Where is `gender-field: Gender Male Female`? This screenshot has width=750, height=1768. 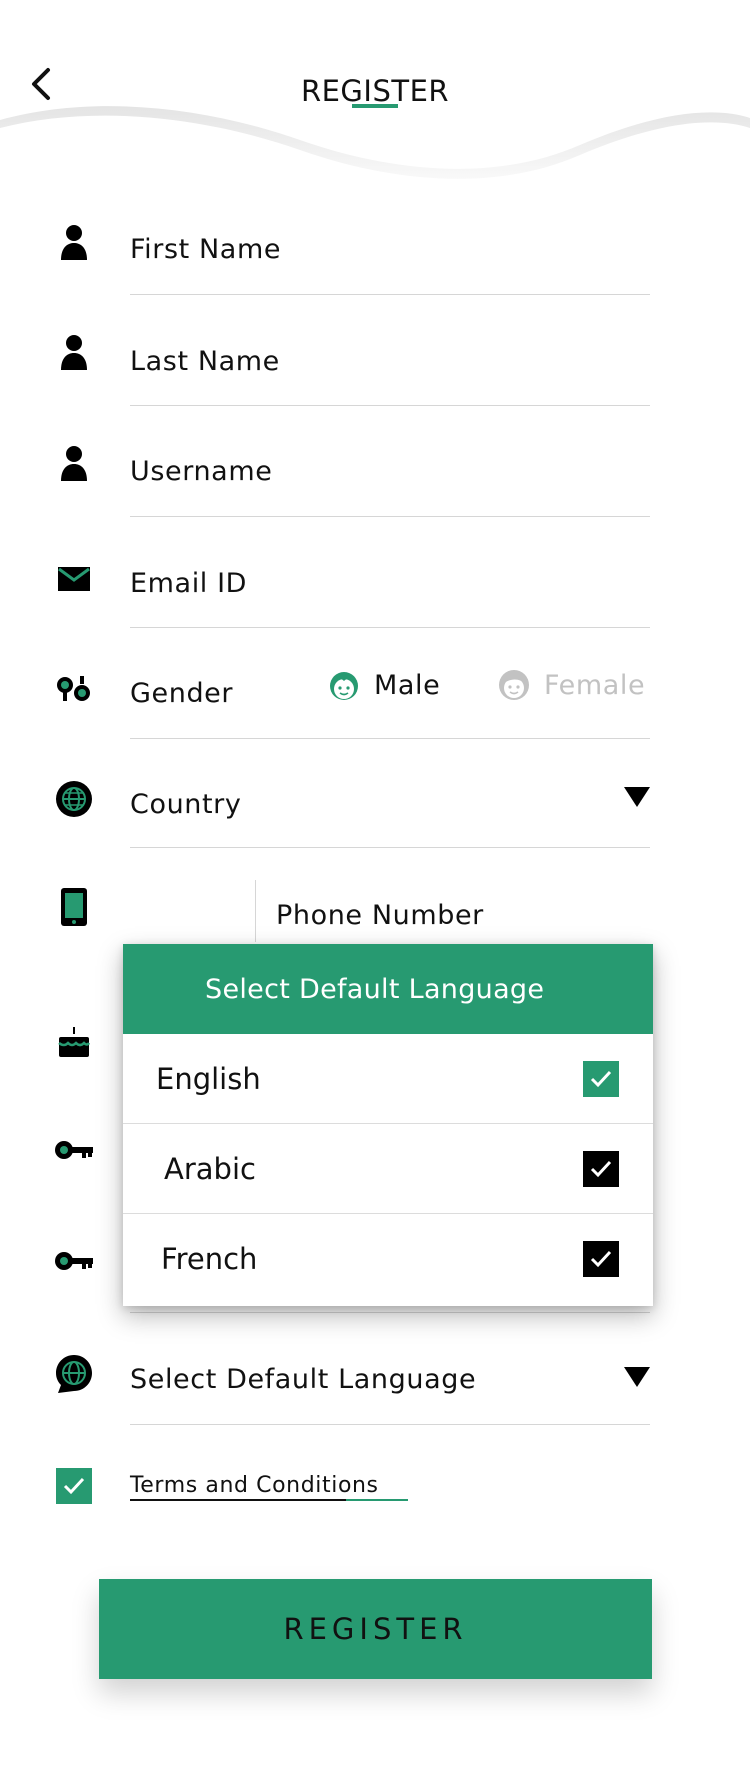 gender-field: Gender Male Female is located at coordinates (375, 687).